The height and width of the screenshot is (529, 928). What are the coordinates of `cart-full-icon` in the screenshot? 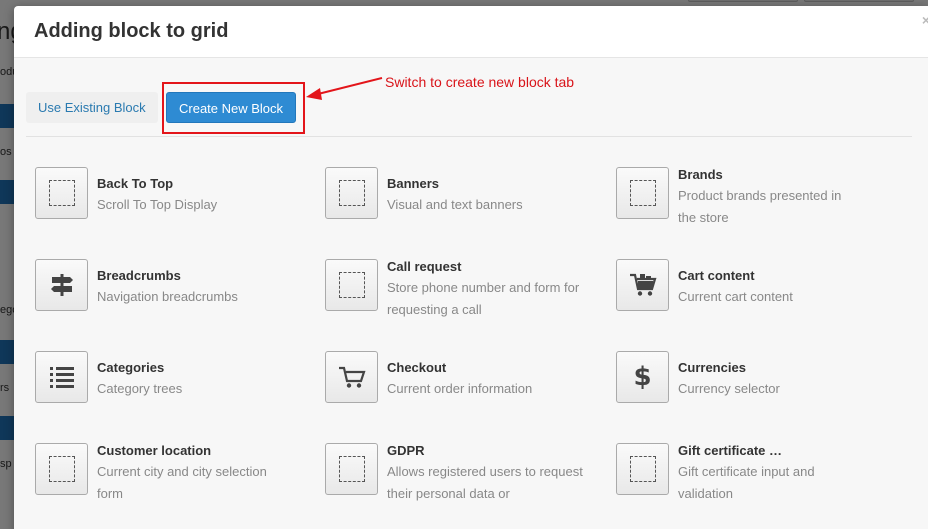 It's located at (642, 285).